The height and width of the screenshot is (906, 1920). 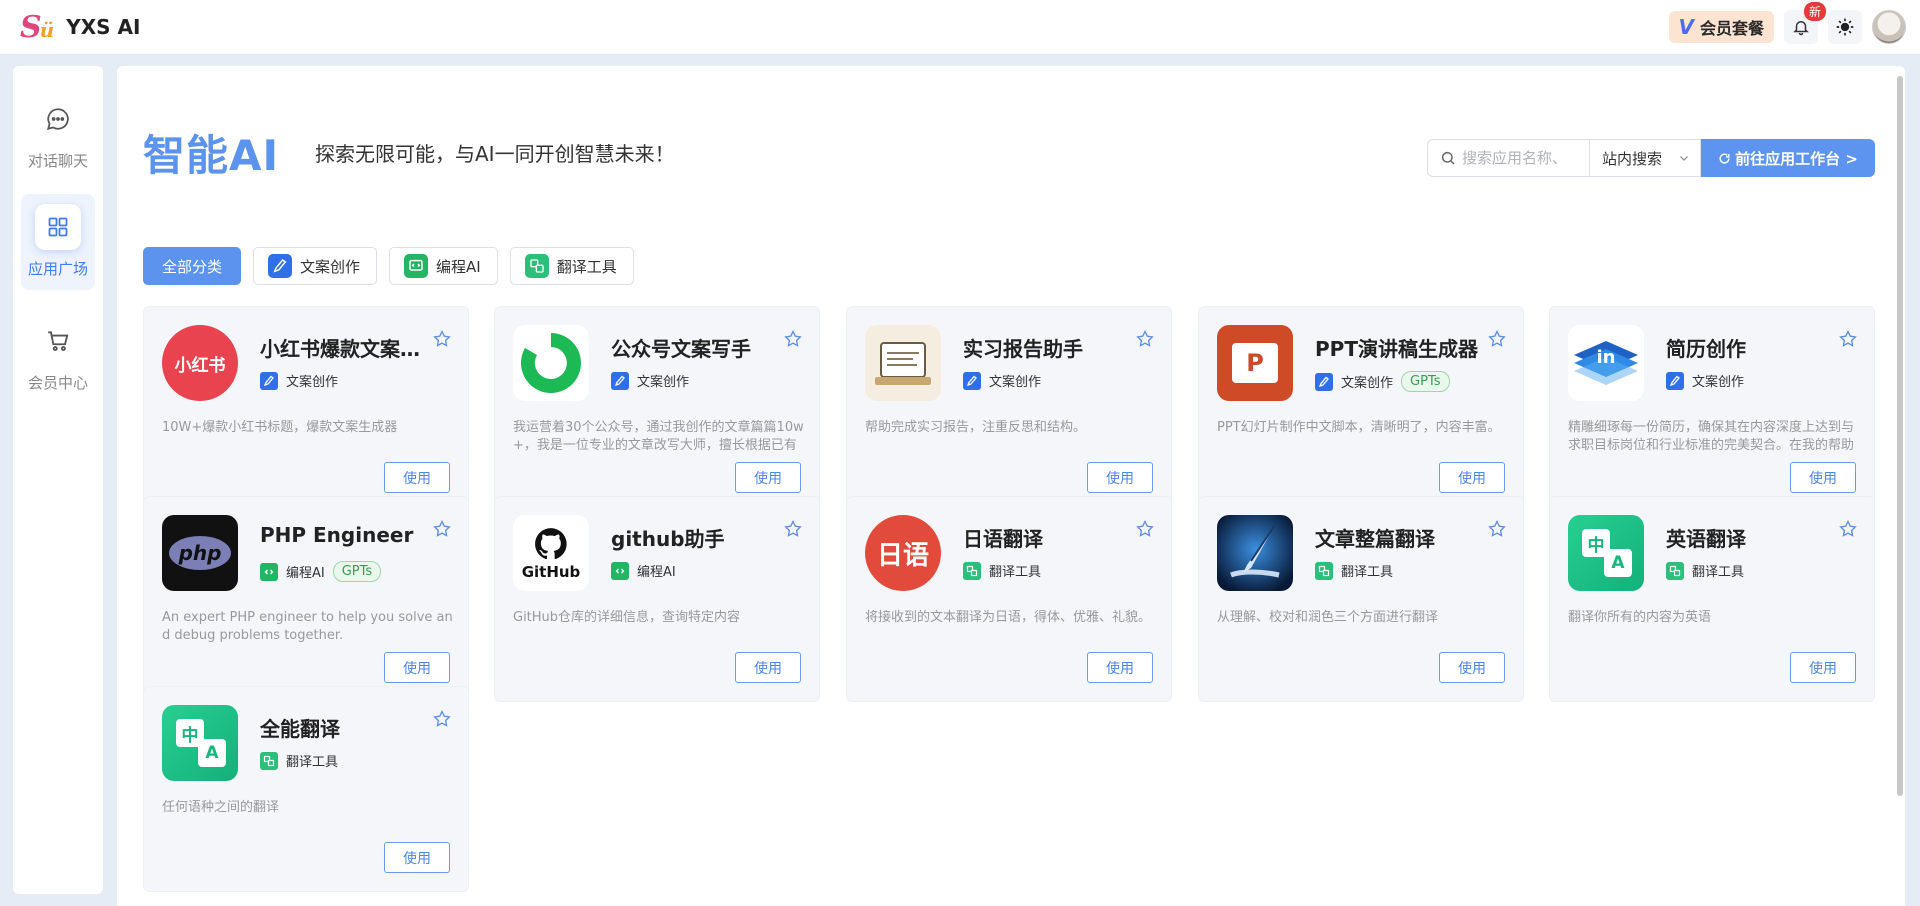 I want to click on vip-label: 会员套餐, so click(x=1731, y=28).